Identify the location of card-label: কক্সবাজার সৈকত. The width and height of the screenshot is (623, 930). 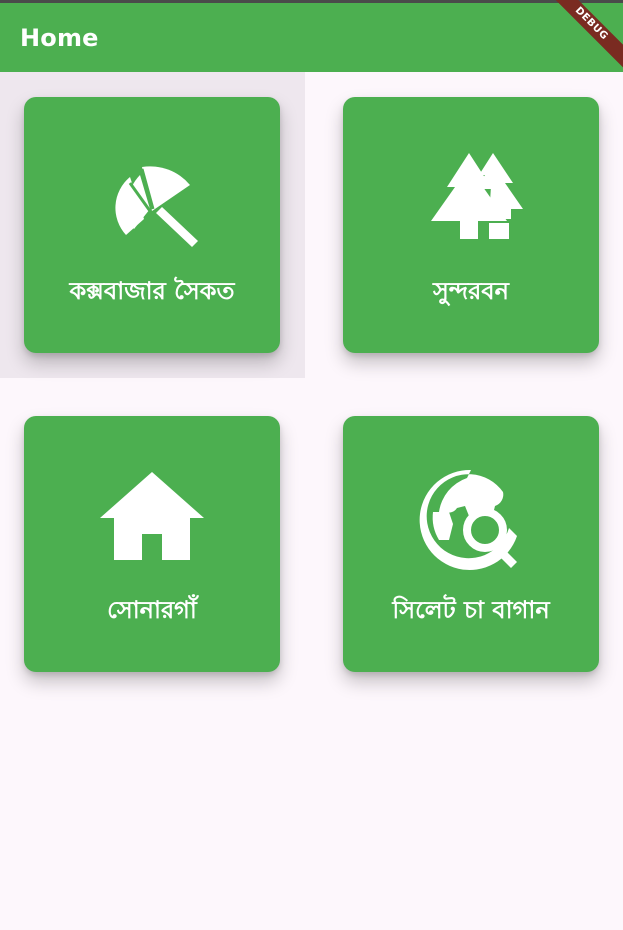
(152, 291).